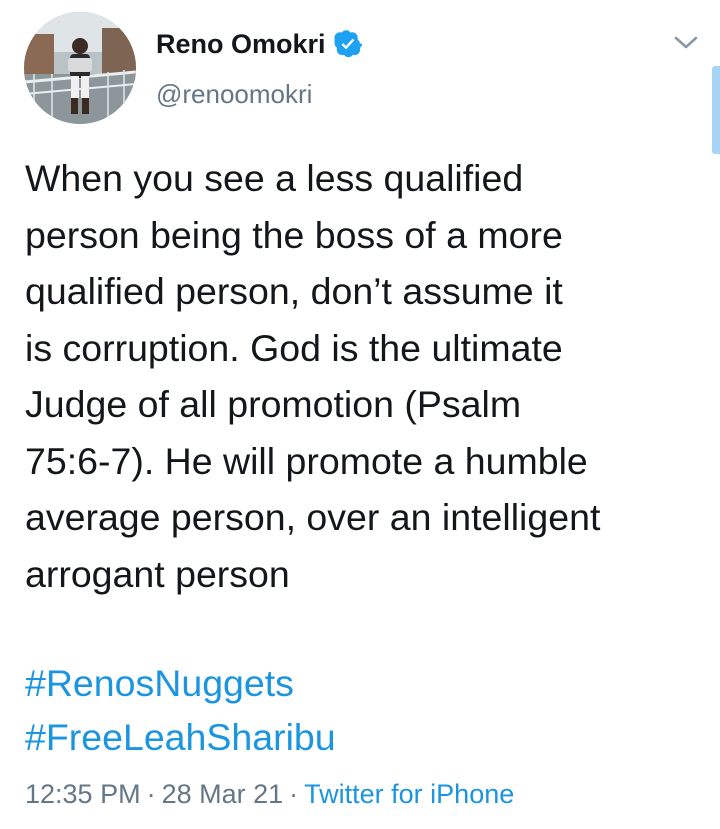  What do you see at coordinates (294, 234) in the screenshot?
I see `tweet-text-line: person being the boss of a more` at bounding box center [294, 234].